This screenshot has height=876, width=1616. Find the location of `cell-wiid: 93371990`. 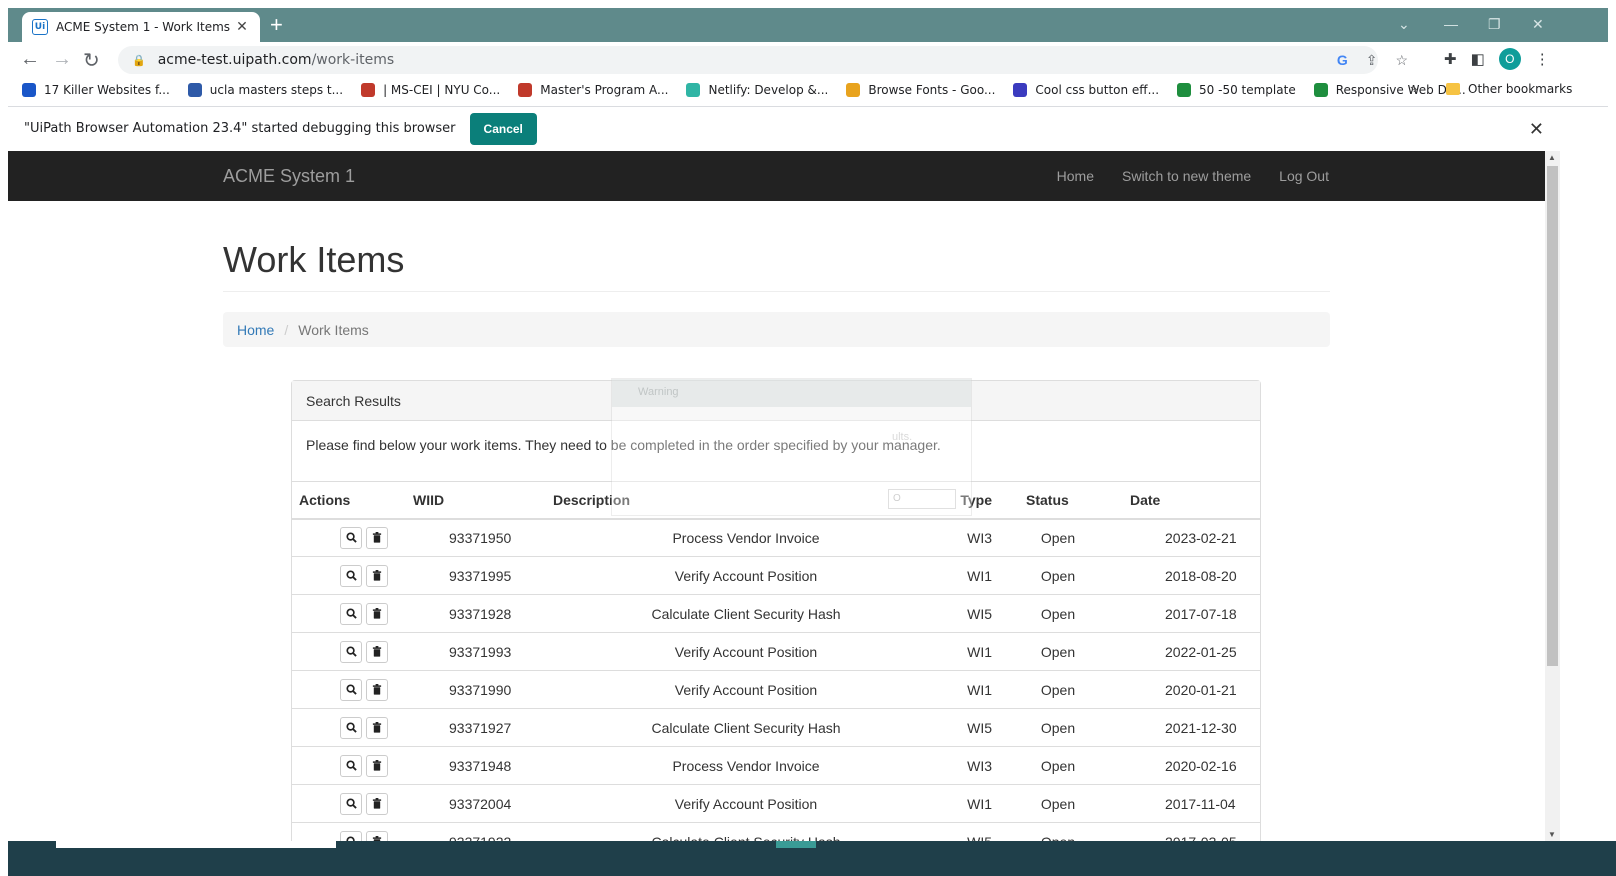

cell-wiid: 93371990 is located at coordinates (476, 689).